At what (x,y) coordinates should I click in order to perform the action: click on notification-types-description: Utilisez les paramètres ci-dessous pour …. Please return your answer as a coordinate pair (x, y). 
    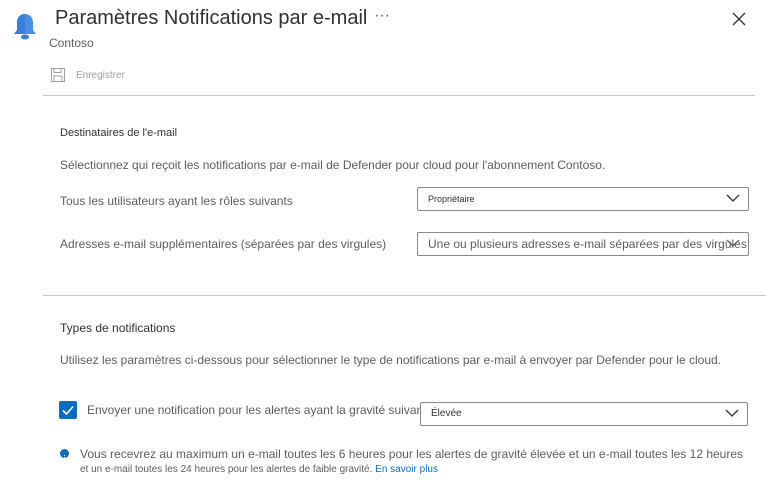
    Looking at the image, I should click on (391, 360).